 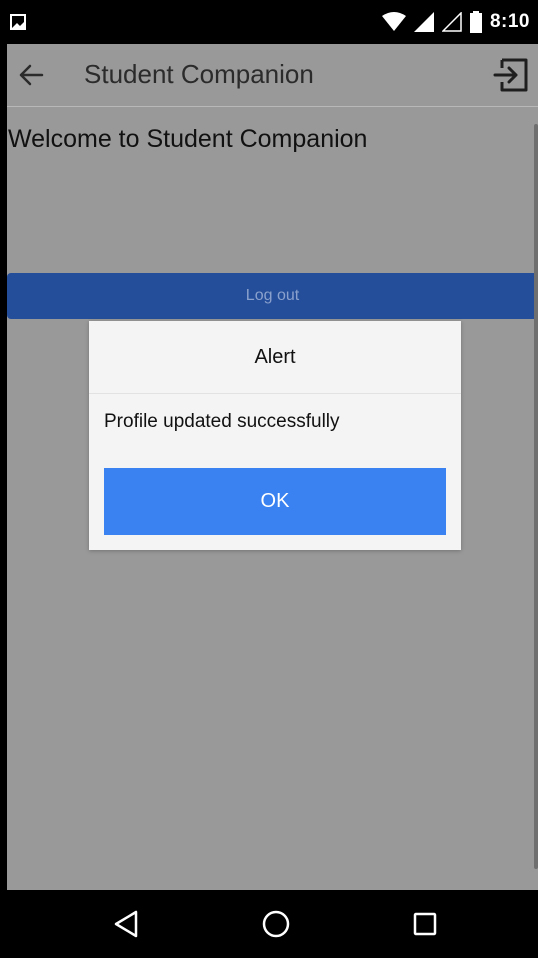 What do you see at coordinates (425, 924) in the screenshot?
I see `recents-square-icon` at bounding box center [425, 924].